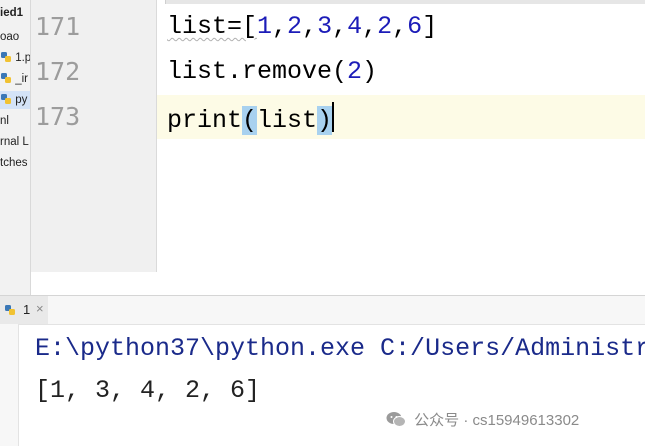 The width and height of the screenshot is (645, 446). Describe the element at coordinates (10, 310) in the screenshot. I see `python-run-icon` at that location.